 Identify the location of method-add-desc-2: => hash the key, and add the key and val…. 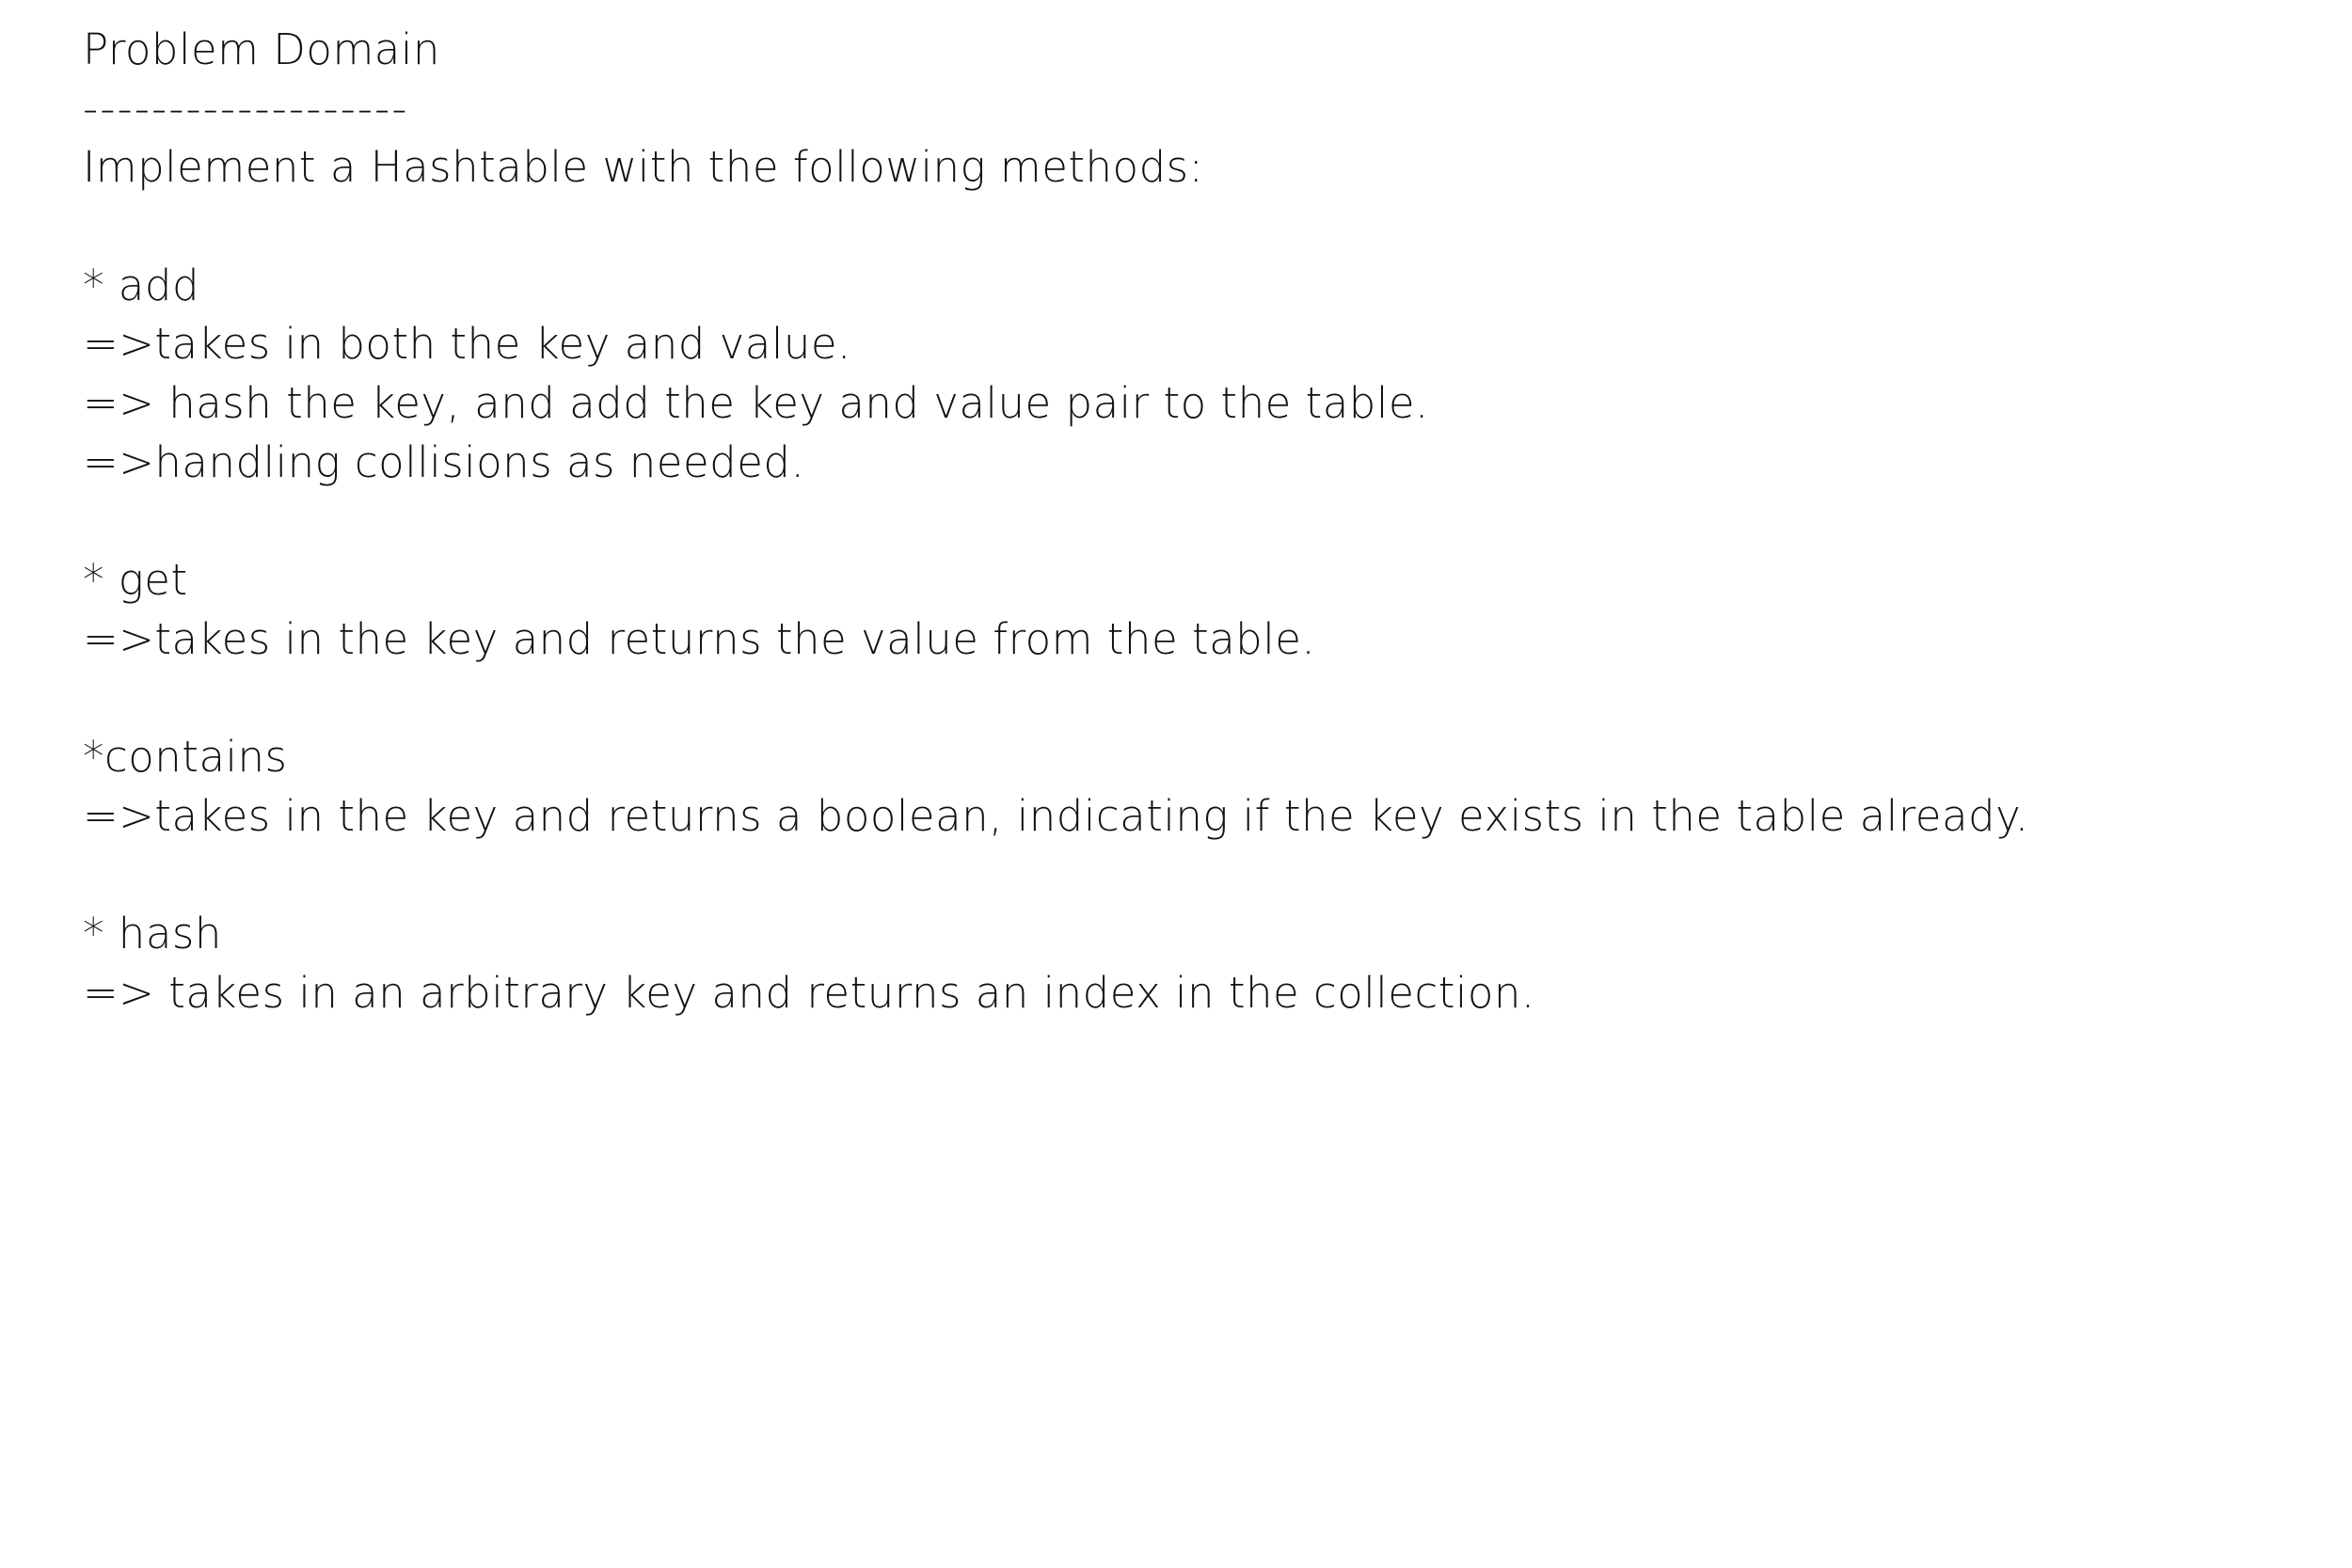
(756, 403).